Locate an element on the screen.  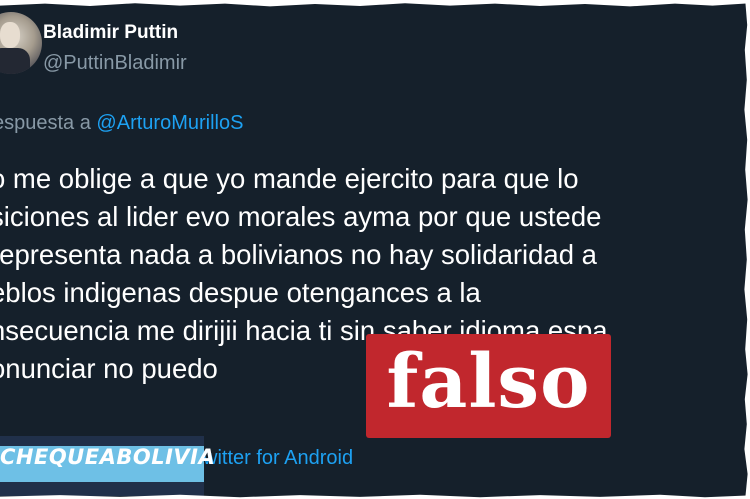
avatar-suit is located at coordinates (15, 61).